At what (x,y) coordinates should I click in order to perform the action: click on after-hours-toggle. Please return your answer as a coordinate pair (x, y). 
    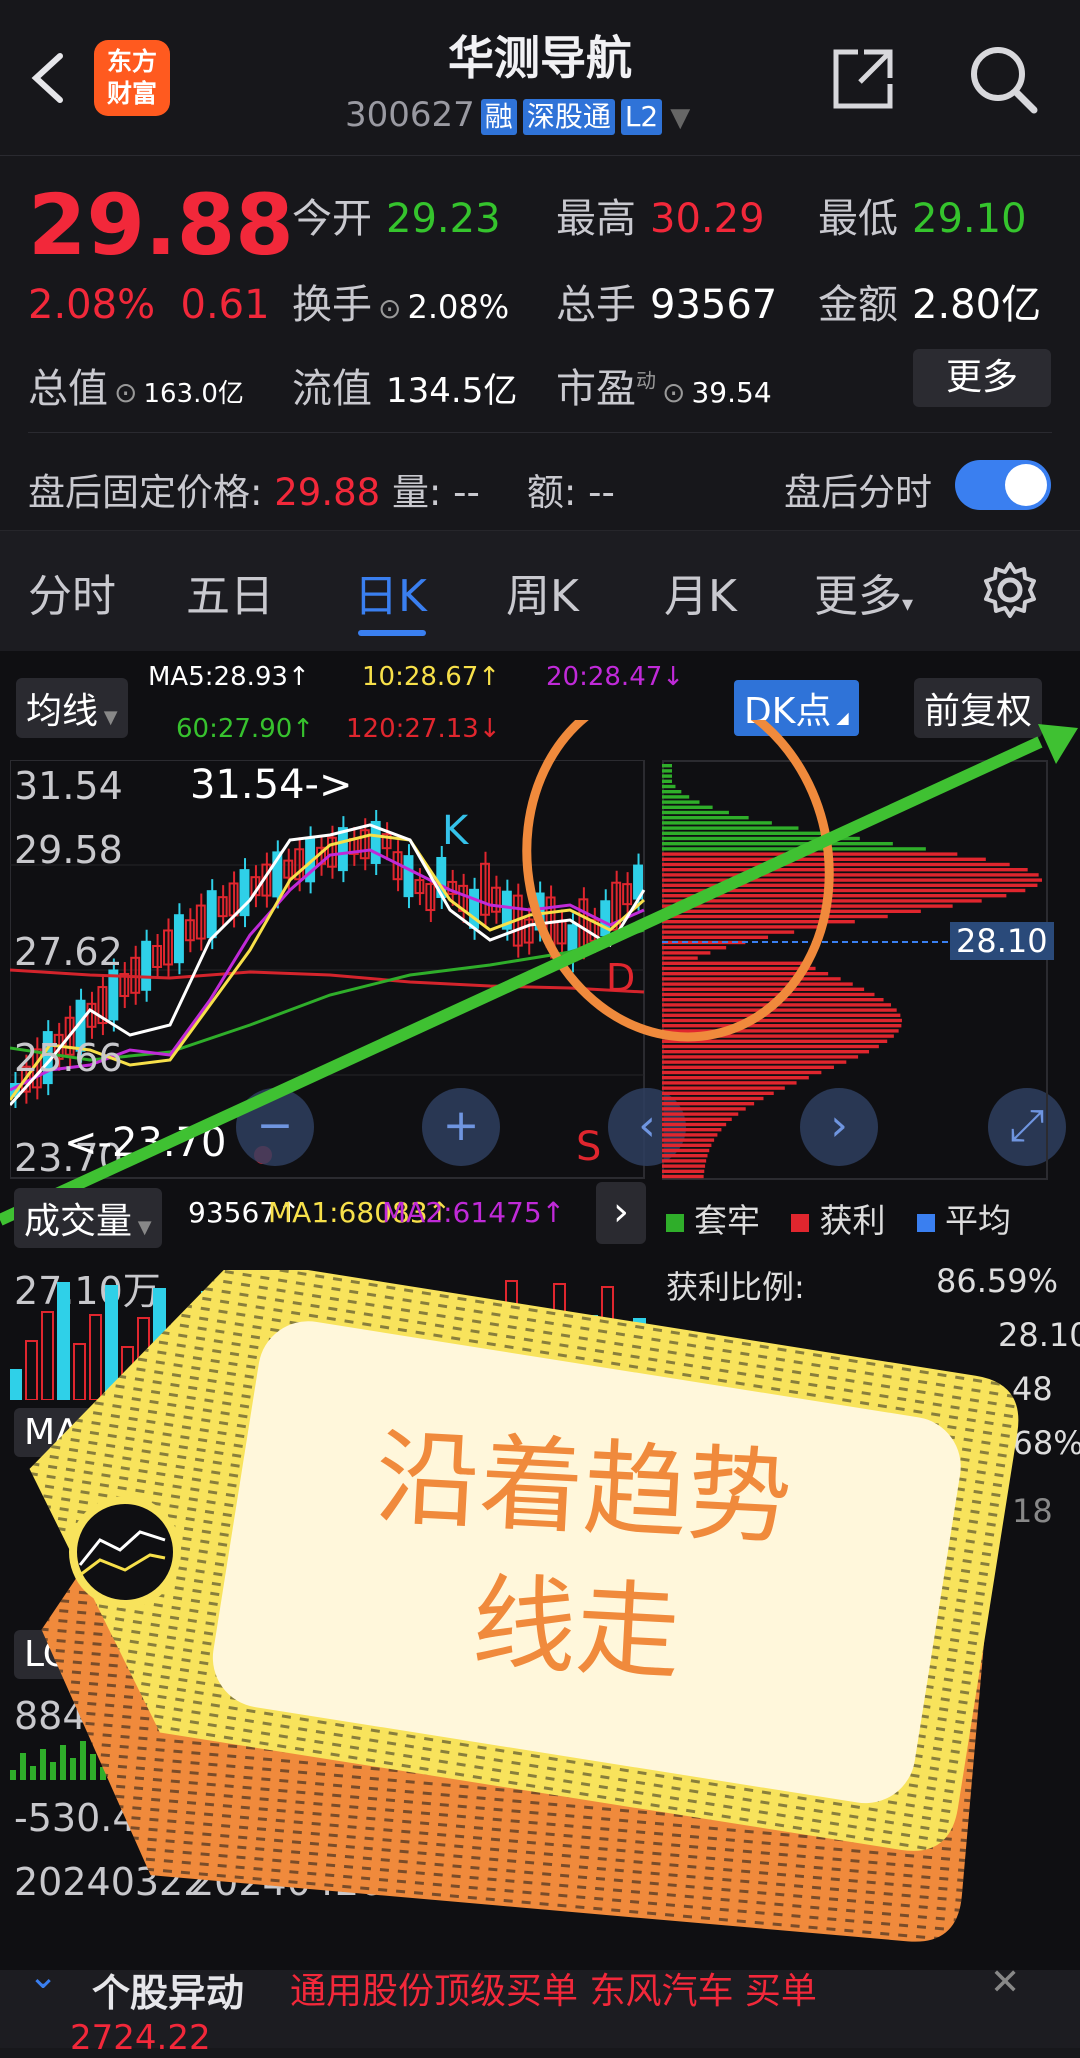
    Looking at the image, I should click on (1003, 485).